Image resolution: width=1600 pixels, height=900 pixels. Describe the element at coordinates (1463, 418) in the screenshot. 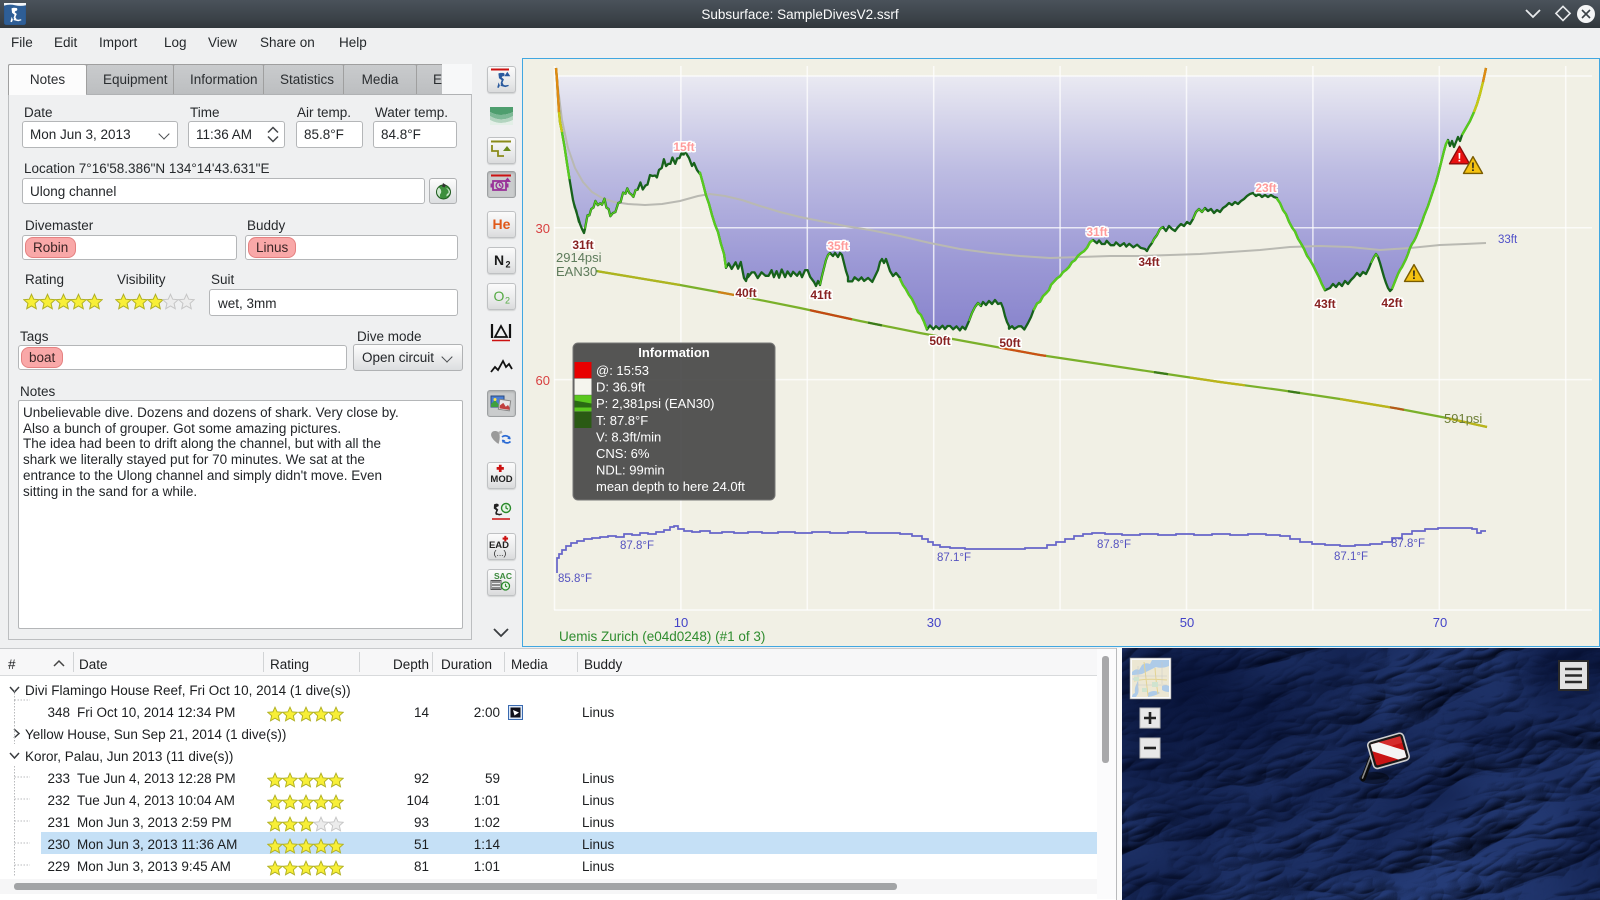

I see `svg-text: 591psi` at that location.